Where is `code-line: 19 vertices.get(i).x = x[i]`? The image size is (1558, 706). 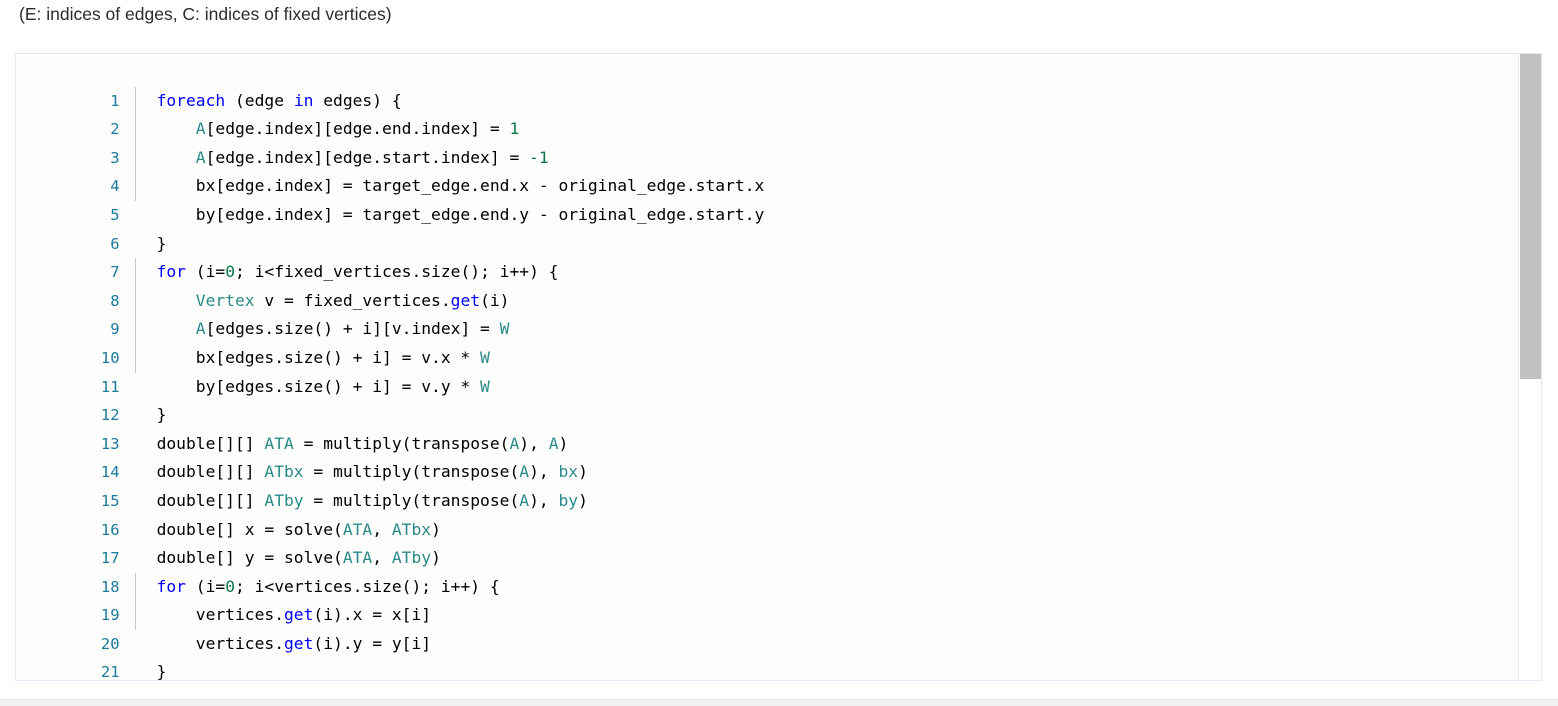
code-line: 19 vertices.get(i).x = x[i] is located at coordinates (766, 598).